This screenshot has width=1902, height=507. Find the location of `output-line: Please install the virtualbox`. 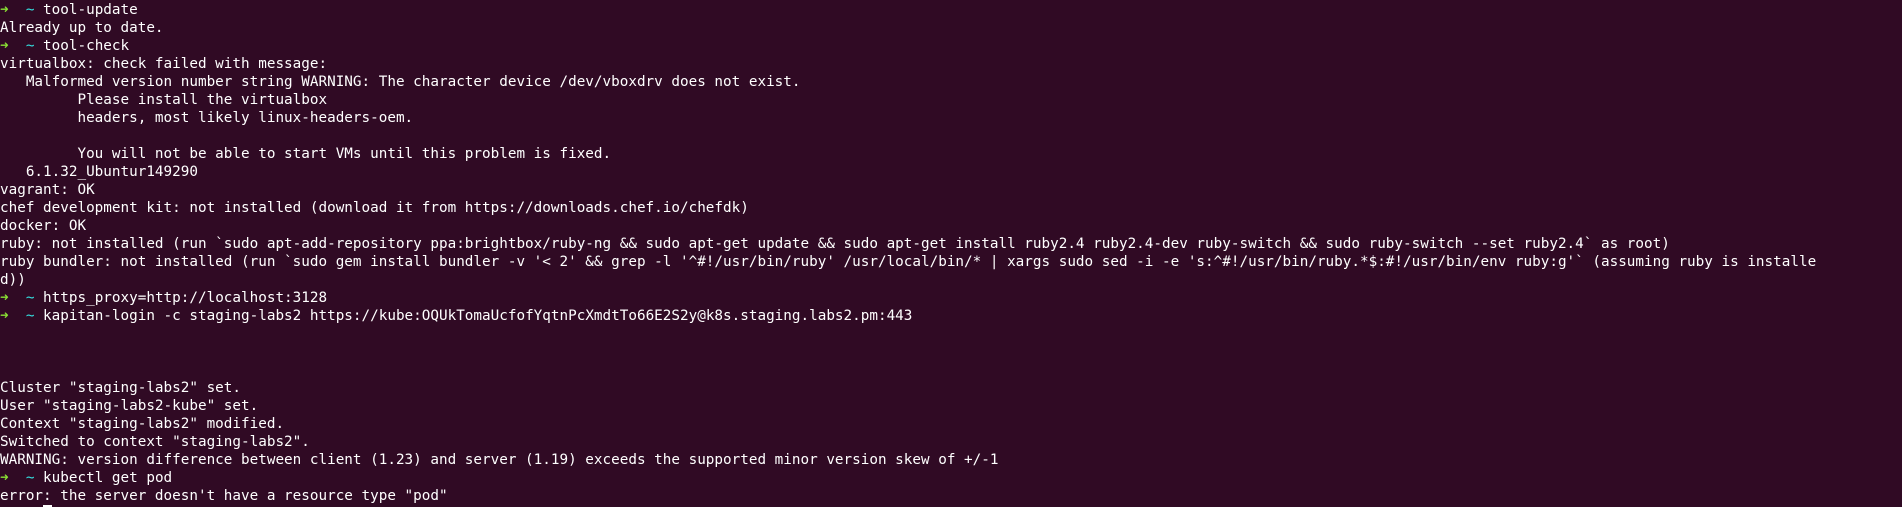

output-line: Please install the virtualbox is located at coordinates (164, 100).